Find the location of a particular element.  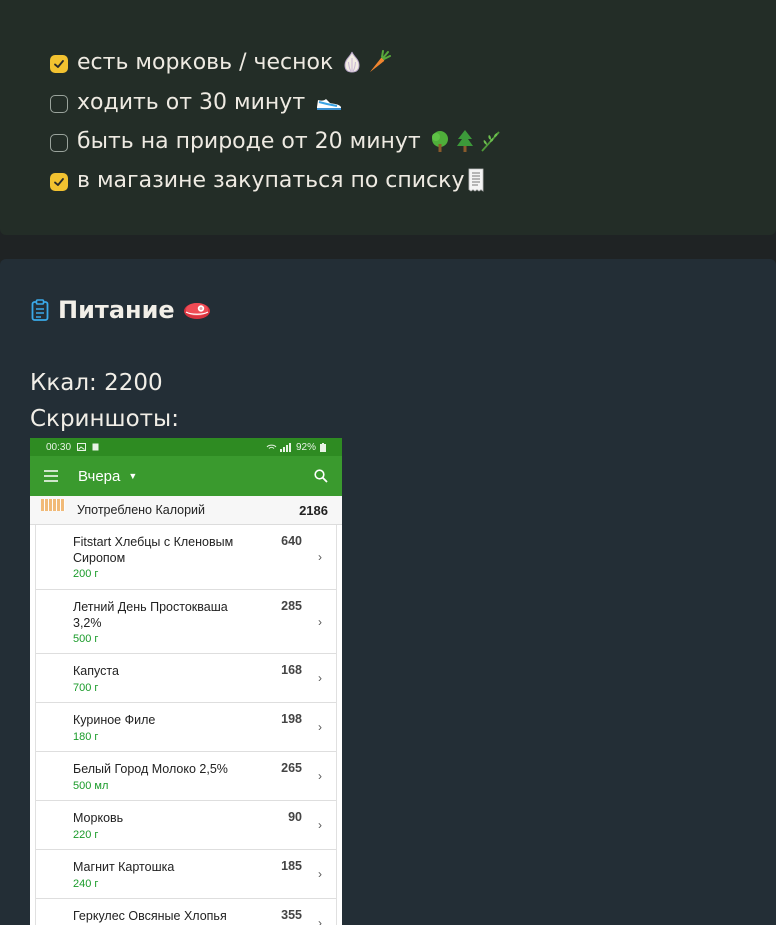

tree-icon is located at coordinates (439, 141).